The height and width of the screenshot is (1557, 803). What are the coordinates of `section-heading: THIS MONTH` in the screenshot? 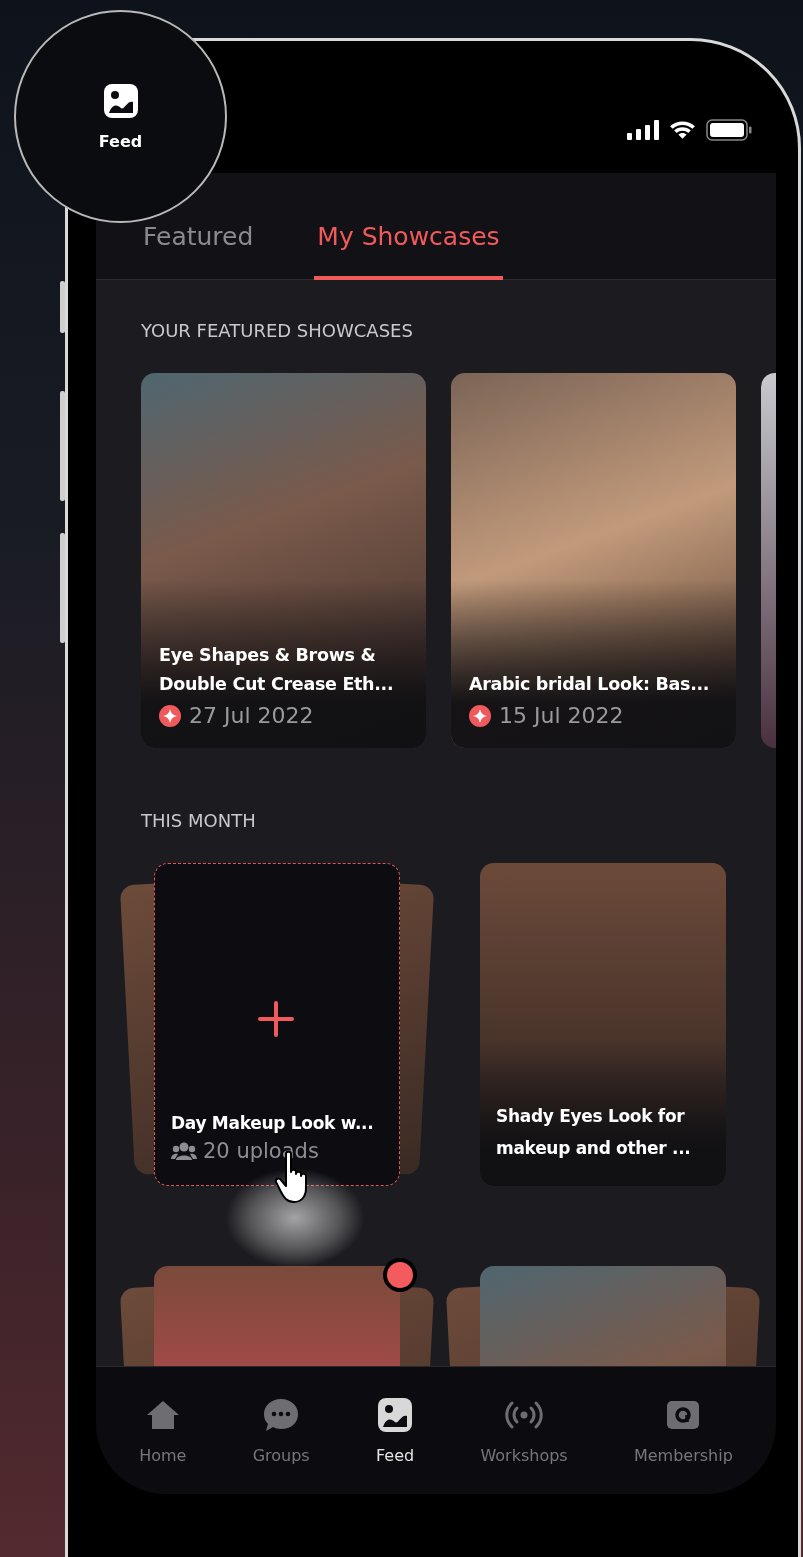 It's located at (199, 820).